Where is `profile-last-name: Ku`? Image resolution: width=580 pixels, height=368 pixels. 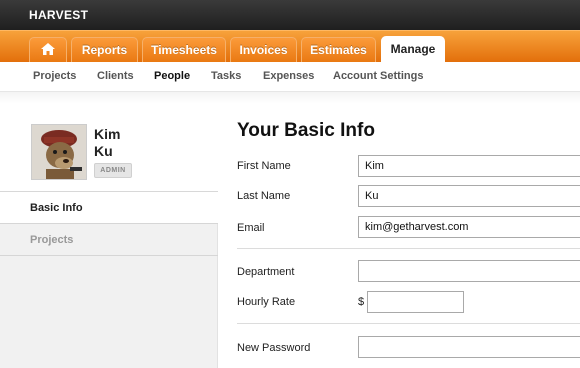 profile-last-name: Ku is located at coordinates (103, 151).